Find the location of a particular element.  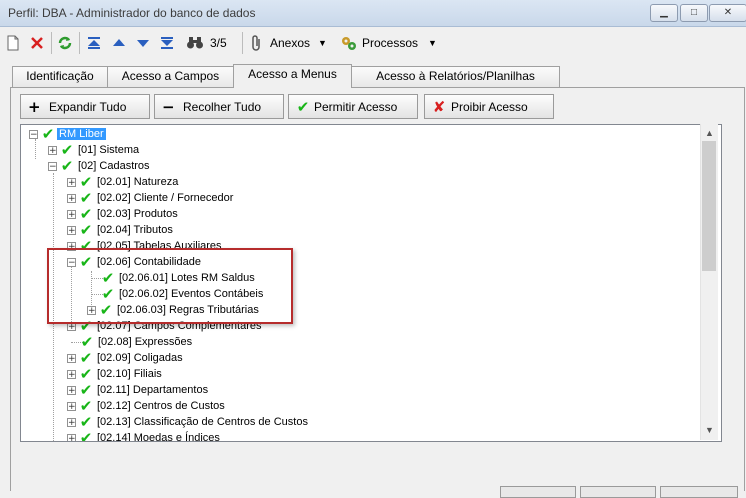

permit-access-label: Permitir Acesso is located at coordinates (356, 106).